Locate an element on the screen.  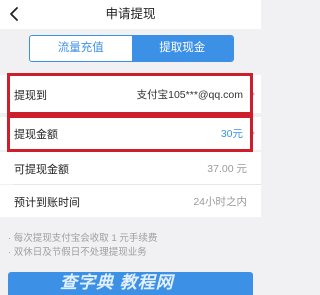
highlight-box-withdraw-to is located at coordinates (130, 94).